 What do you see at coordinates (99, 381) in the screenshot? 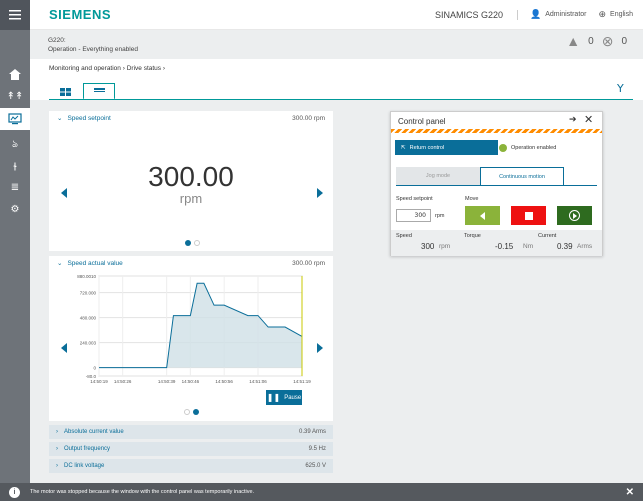
I see `x-tick-label: 14:50:19` at bounding box center [99, 381].